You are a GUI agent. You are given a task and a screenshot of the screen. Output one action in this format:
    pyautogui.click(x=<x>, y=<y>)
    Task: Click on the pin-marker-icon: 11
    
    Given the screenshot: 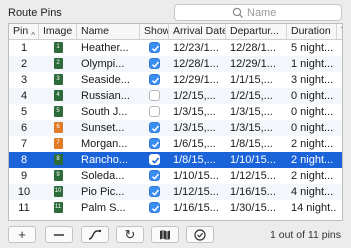 What is the action you would take?
    pyautogui.click(x=58, y=207)
    